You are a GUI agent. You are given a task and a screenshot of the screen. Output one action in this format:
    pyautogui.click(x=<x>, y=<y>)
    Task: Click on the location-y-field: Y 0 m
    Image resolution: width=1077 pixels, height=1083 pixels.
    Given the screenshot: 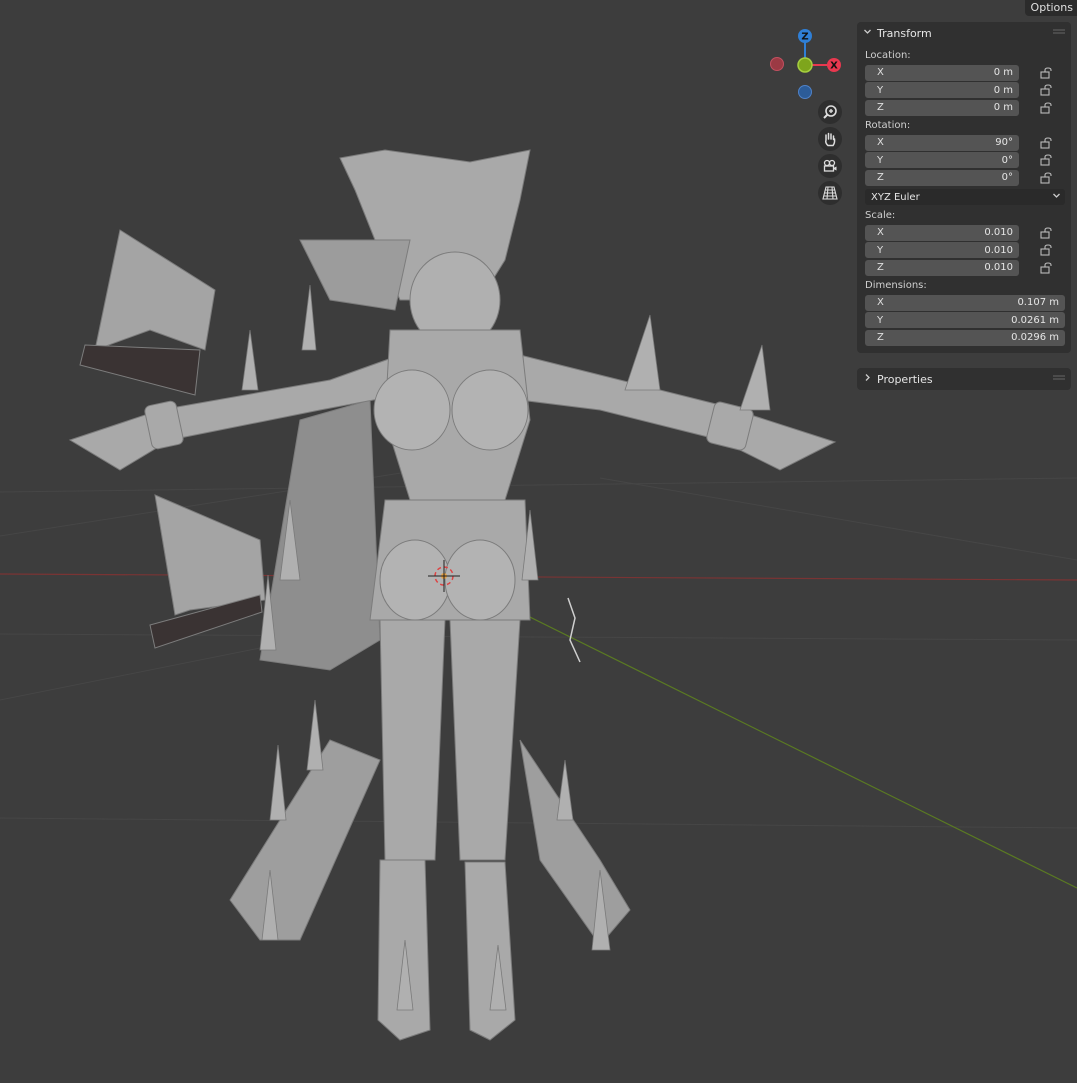 What is the action you would take?
    pyautogui.click(x=942, y=90)
    